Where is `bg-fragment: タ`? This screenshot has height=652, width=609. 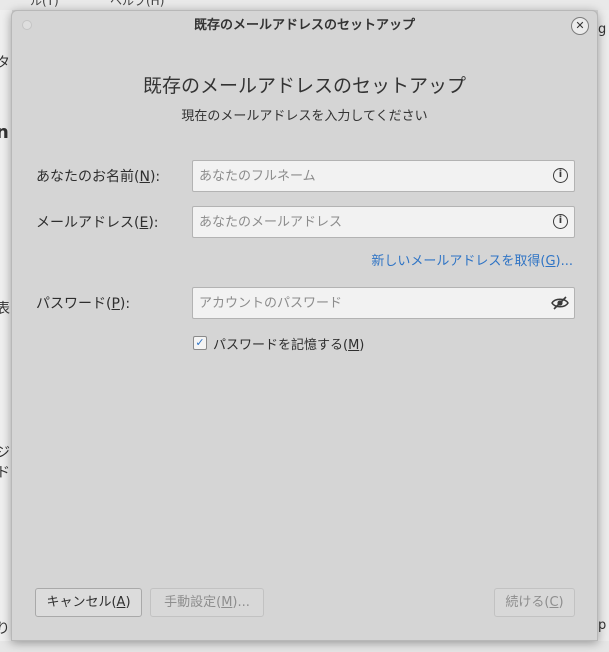 bg-fragment: タ is located at coordinates (5, 63).